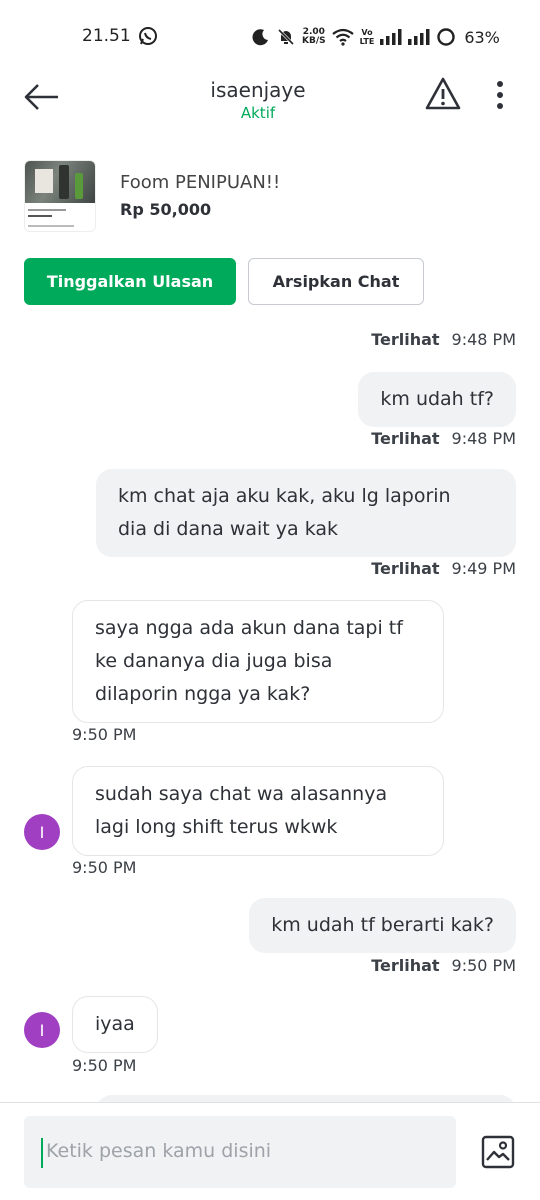 This screenshot has width=540, height=1200. I want to click on message-meta: Terlihat 9:50 PM, so click(443, 965).